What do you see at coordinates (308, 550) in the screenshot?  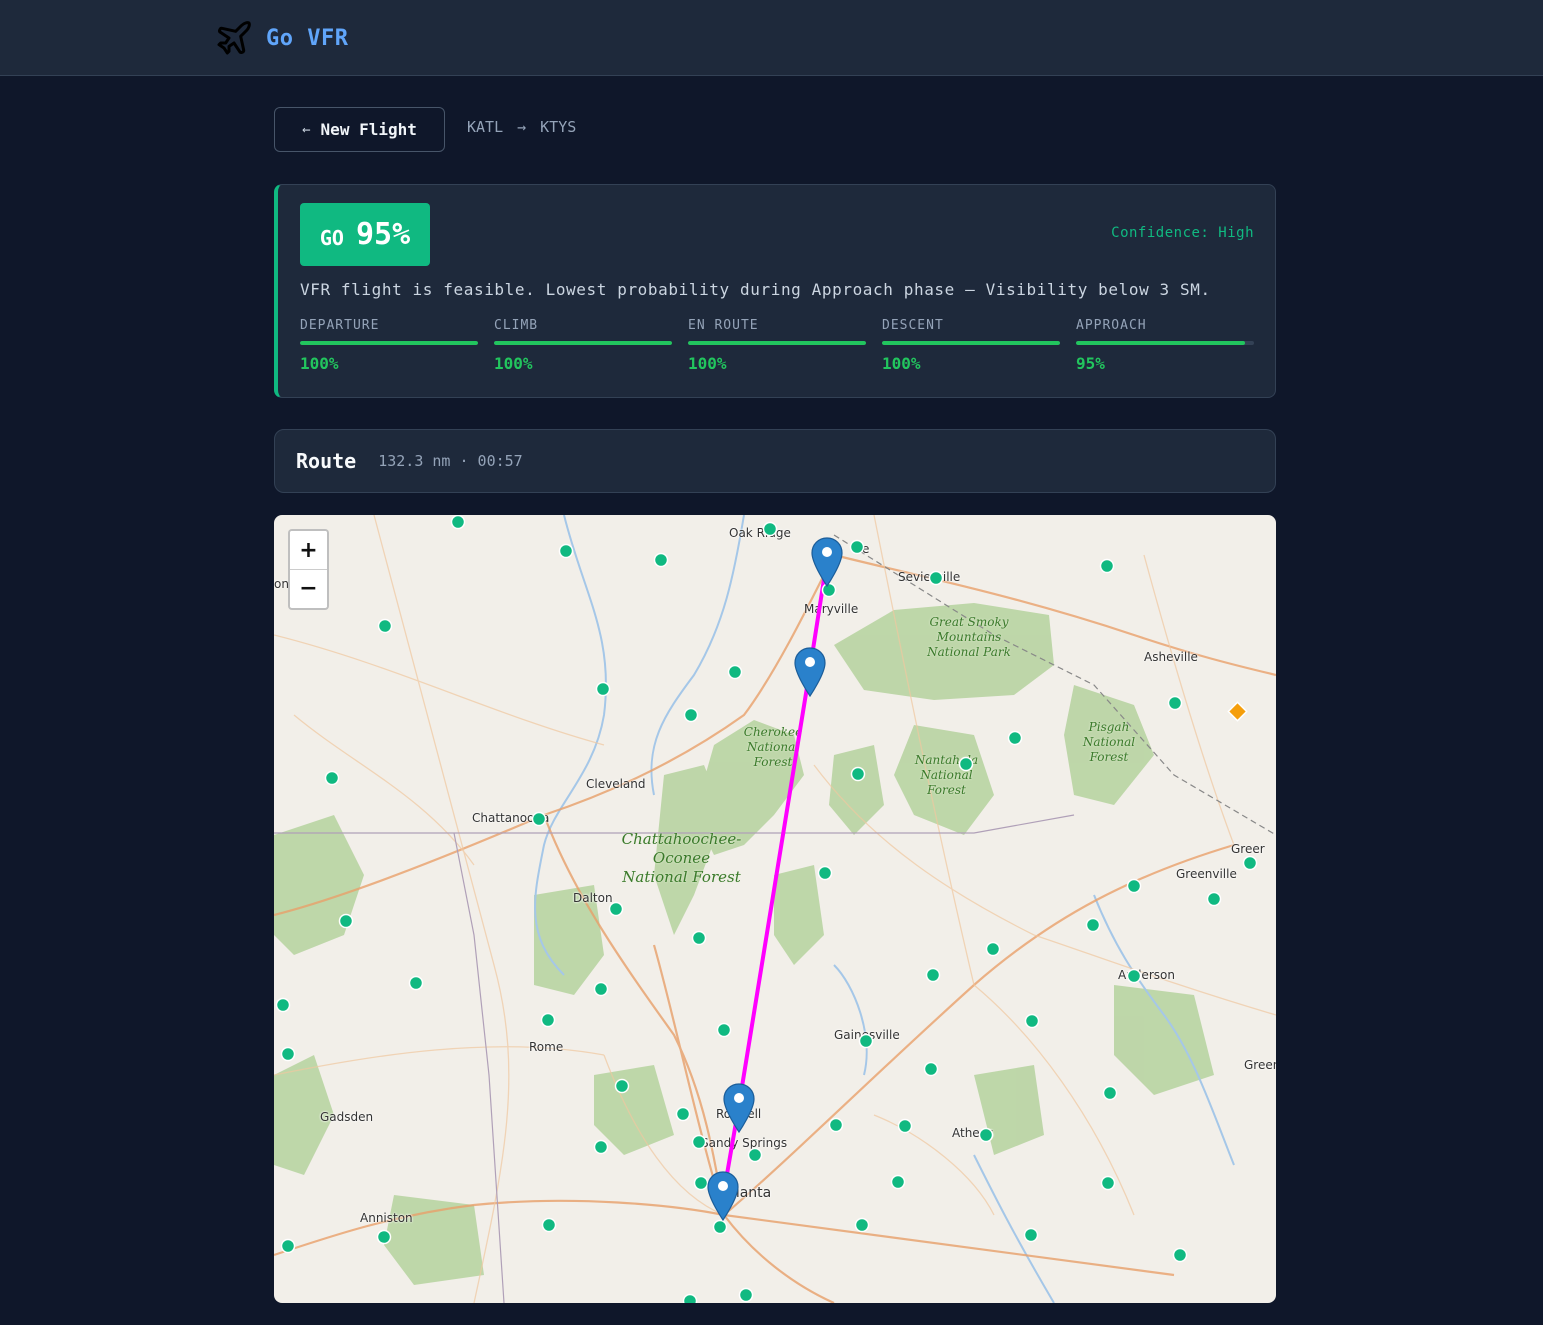 I see `zoom-in-button: +` at bounding box center [308, 550].